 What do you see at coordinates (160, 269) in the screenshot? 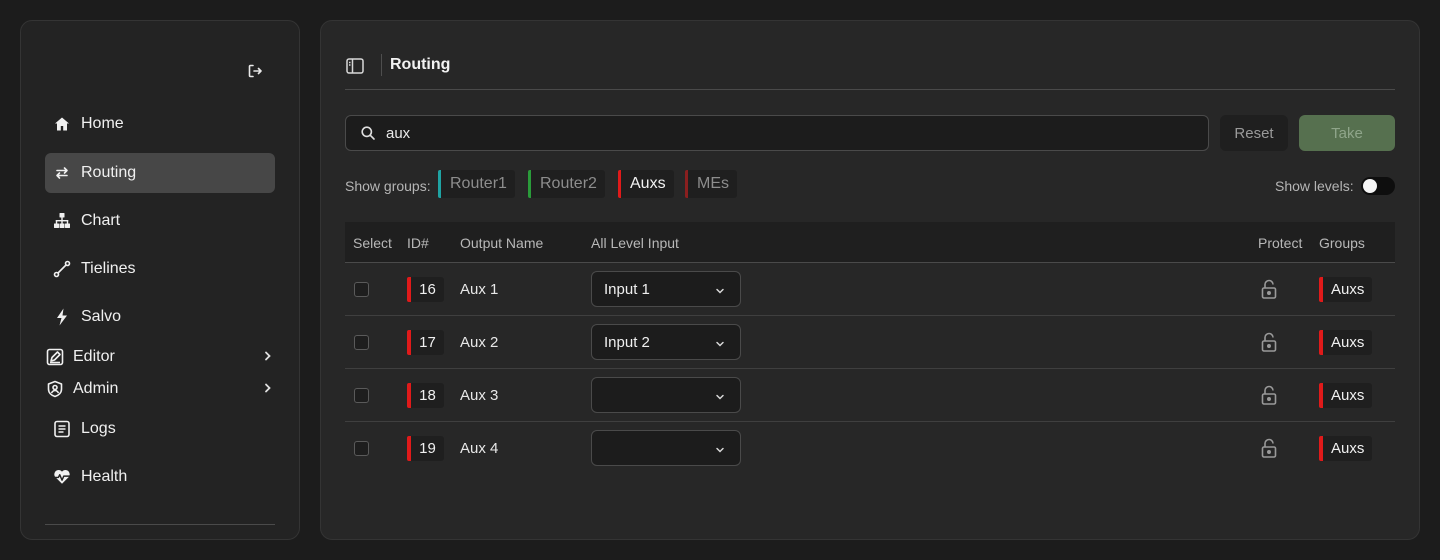
I see `sidebar-item-tielines: Tielines` at bounding box center [160, 269].